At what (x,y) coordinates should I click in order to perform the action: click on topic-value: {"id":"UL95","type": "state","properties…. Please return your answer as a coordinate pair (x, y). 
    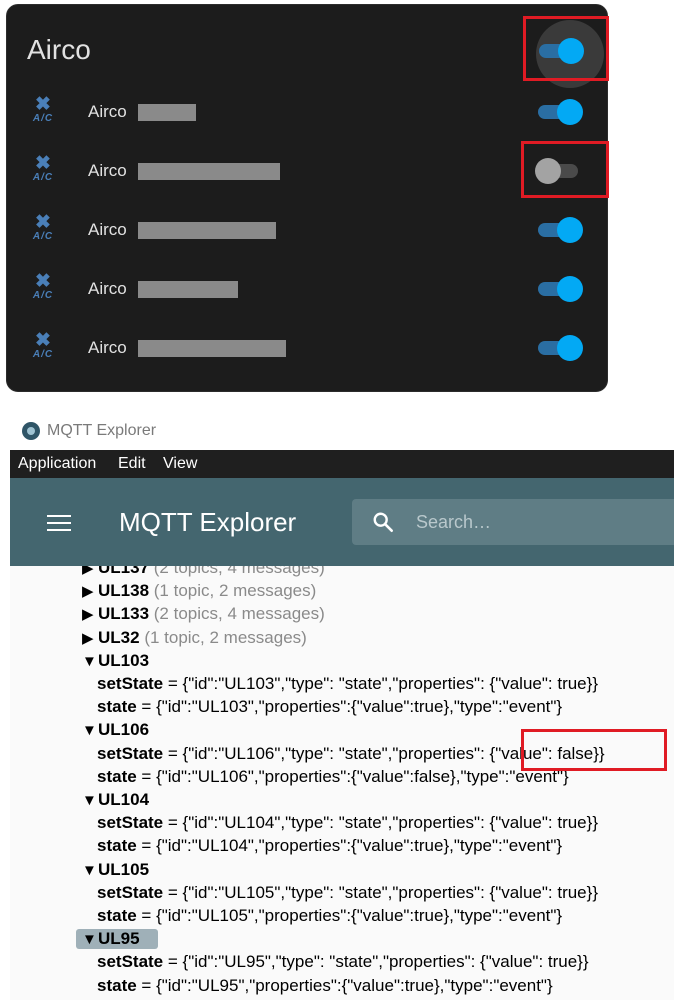
    Looking at the image, I should click on (385, 962).